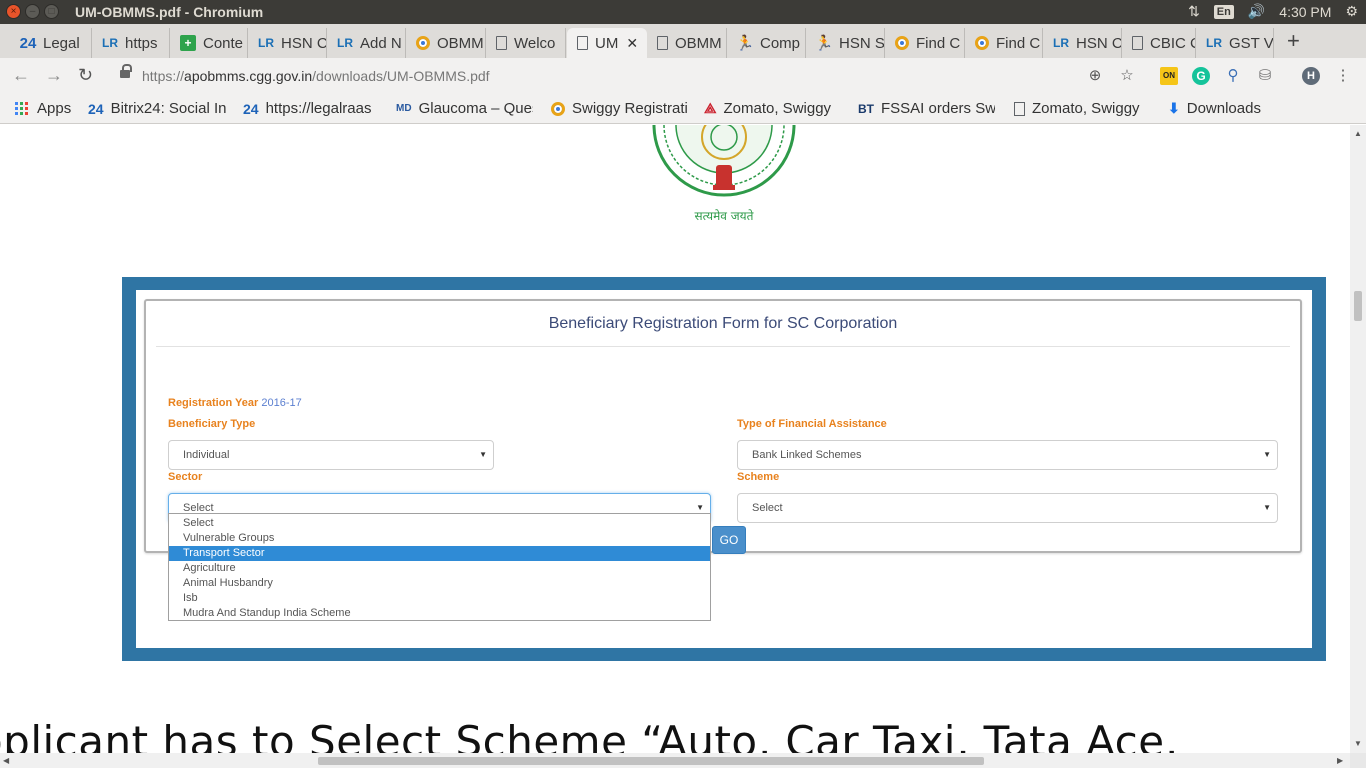 The width and height of the screenshot is (1366, 768). What do you see at coordinates (1273, 11) in the screenshot?
I see `system-tray: ⇅ En 🔊 4:30 PM ⚙` at bounding box center [1273, 11].